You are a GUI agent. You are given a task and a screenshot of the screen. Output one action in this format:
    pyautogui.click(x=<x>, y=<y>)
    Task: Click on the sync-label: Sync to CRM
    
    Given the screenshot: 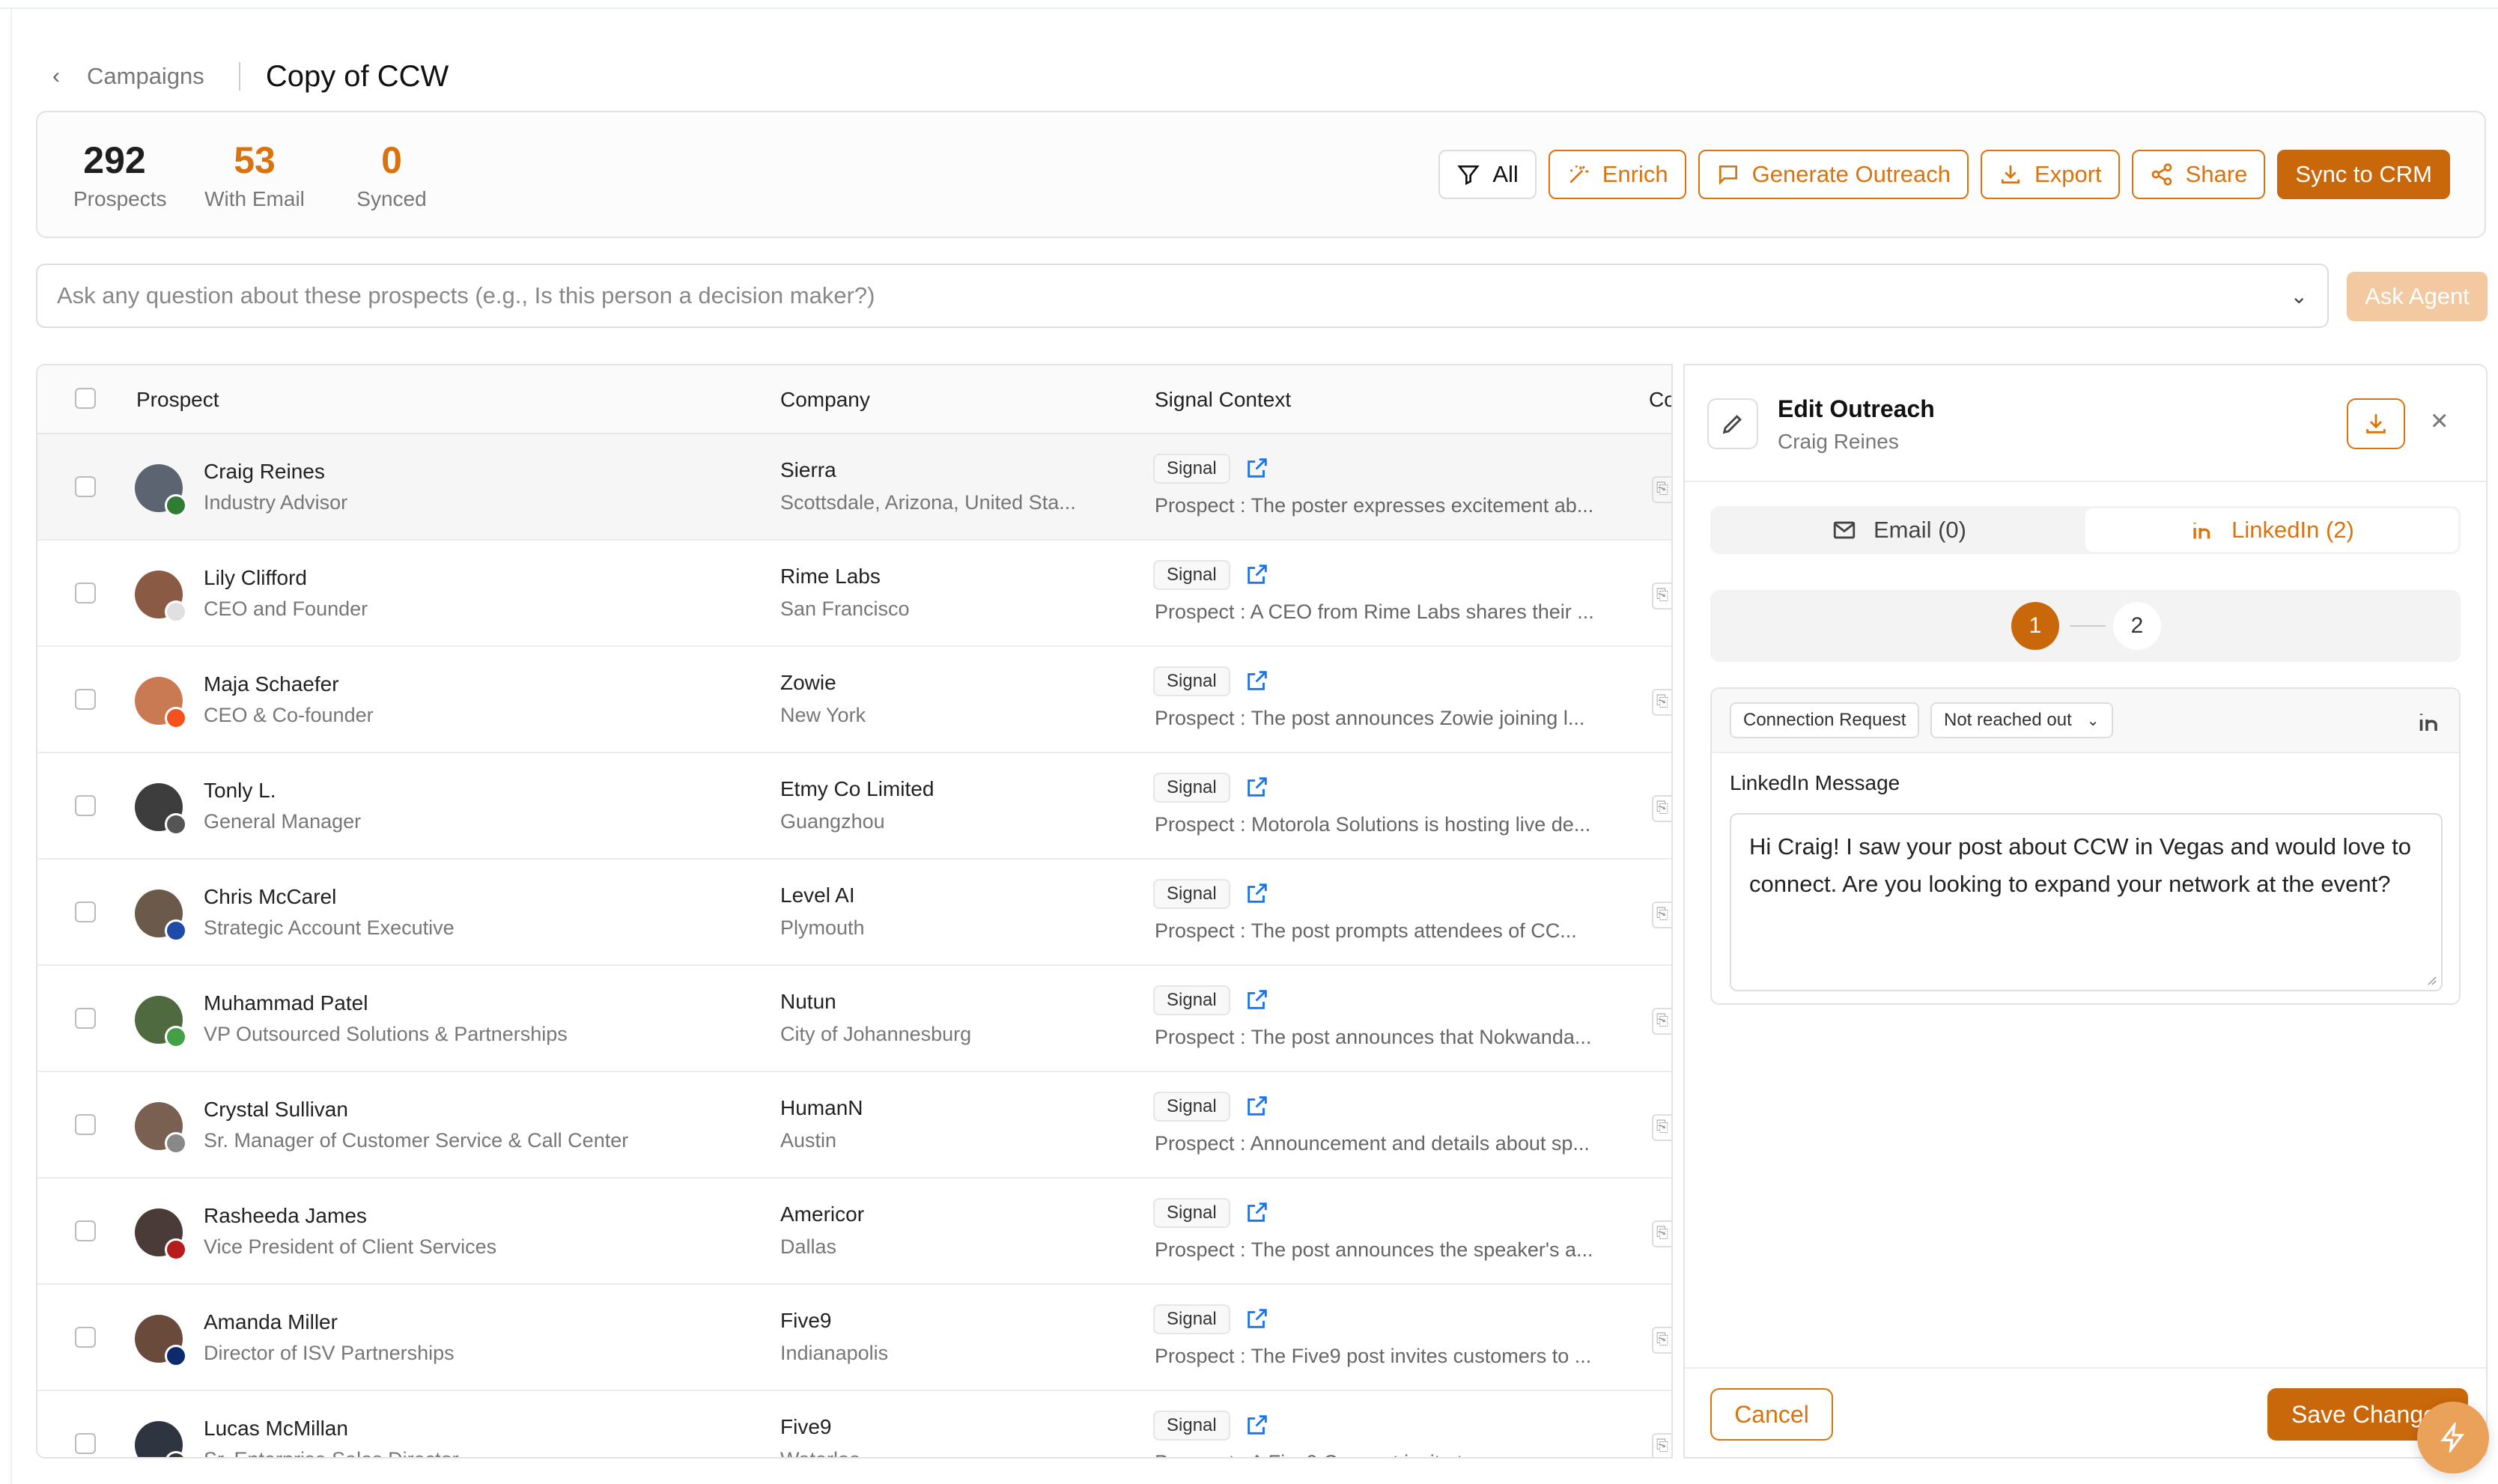 What is the action you would take?
    pyautogui.click(x=2363, y=174)
    